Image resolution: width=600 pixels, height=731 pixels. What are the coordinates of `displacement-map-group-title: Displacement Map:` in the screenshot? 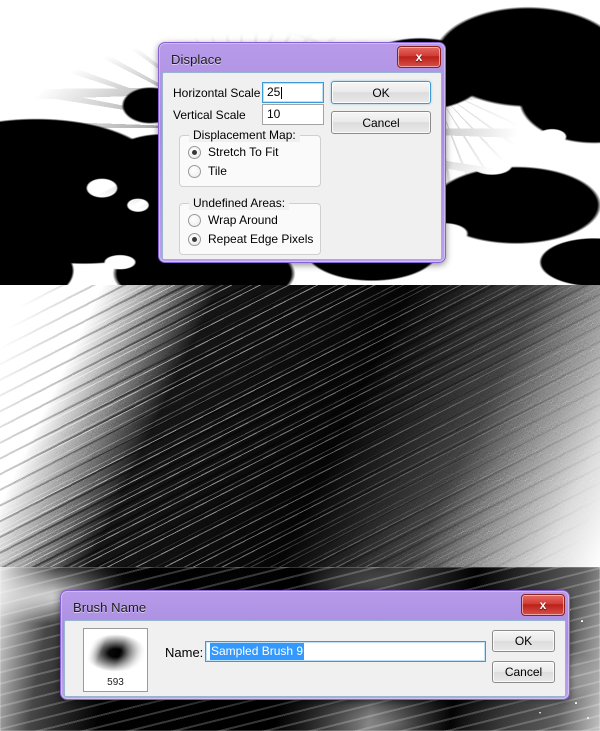 It's located at (244, 135).